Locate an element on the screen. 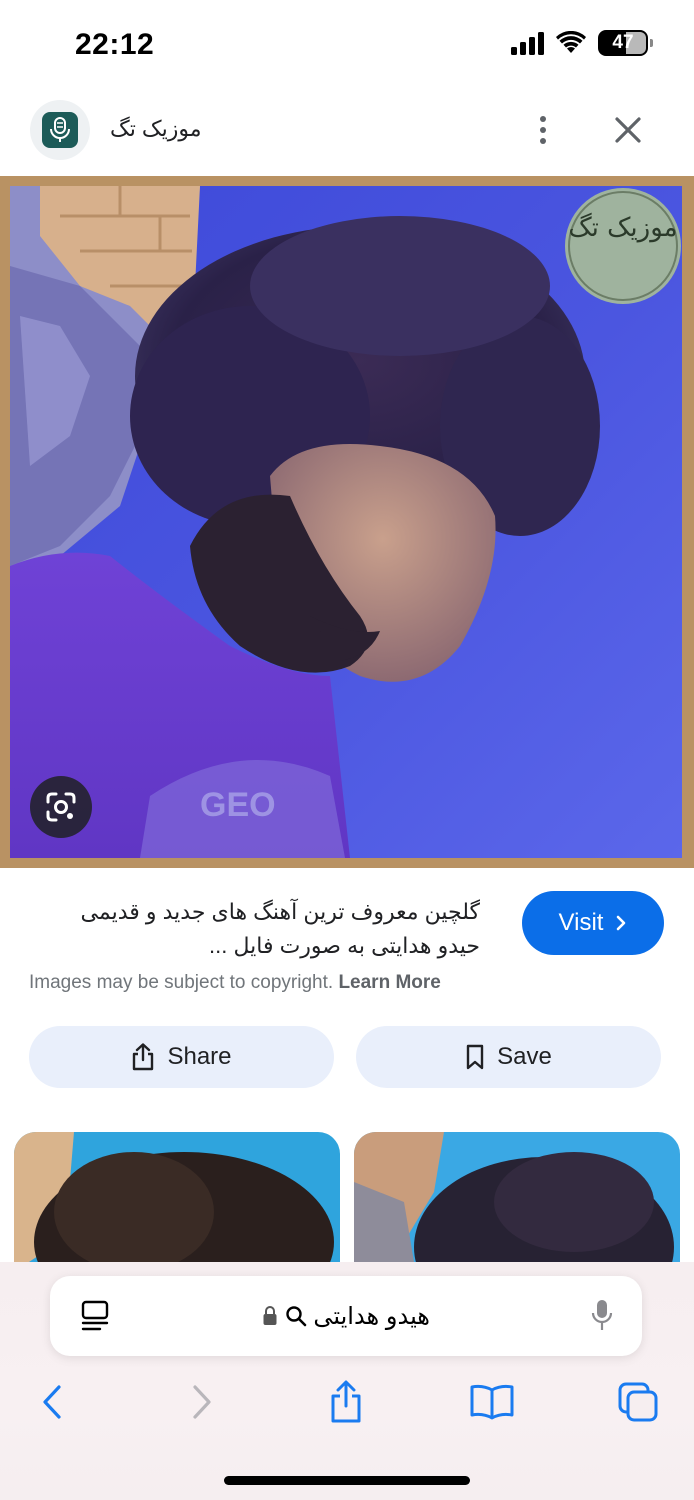  lens-icon is located at coordinates (61, 807).